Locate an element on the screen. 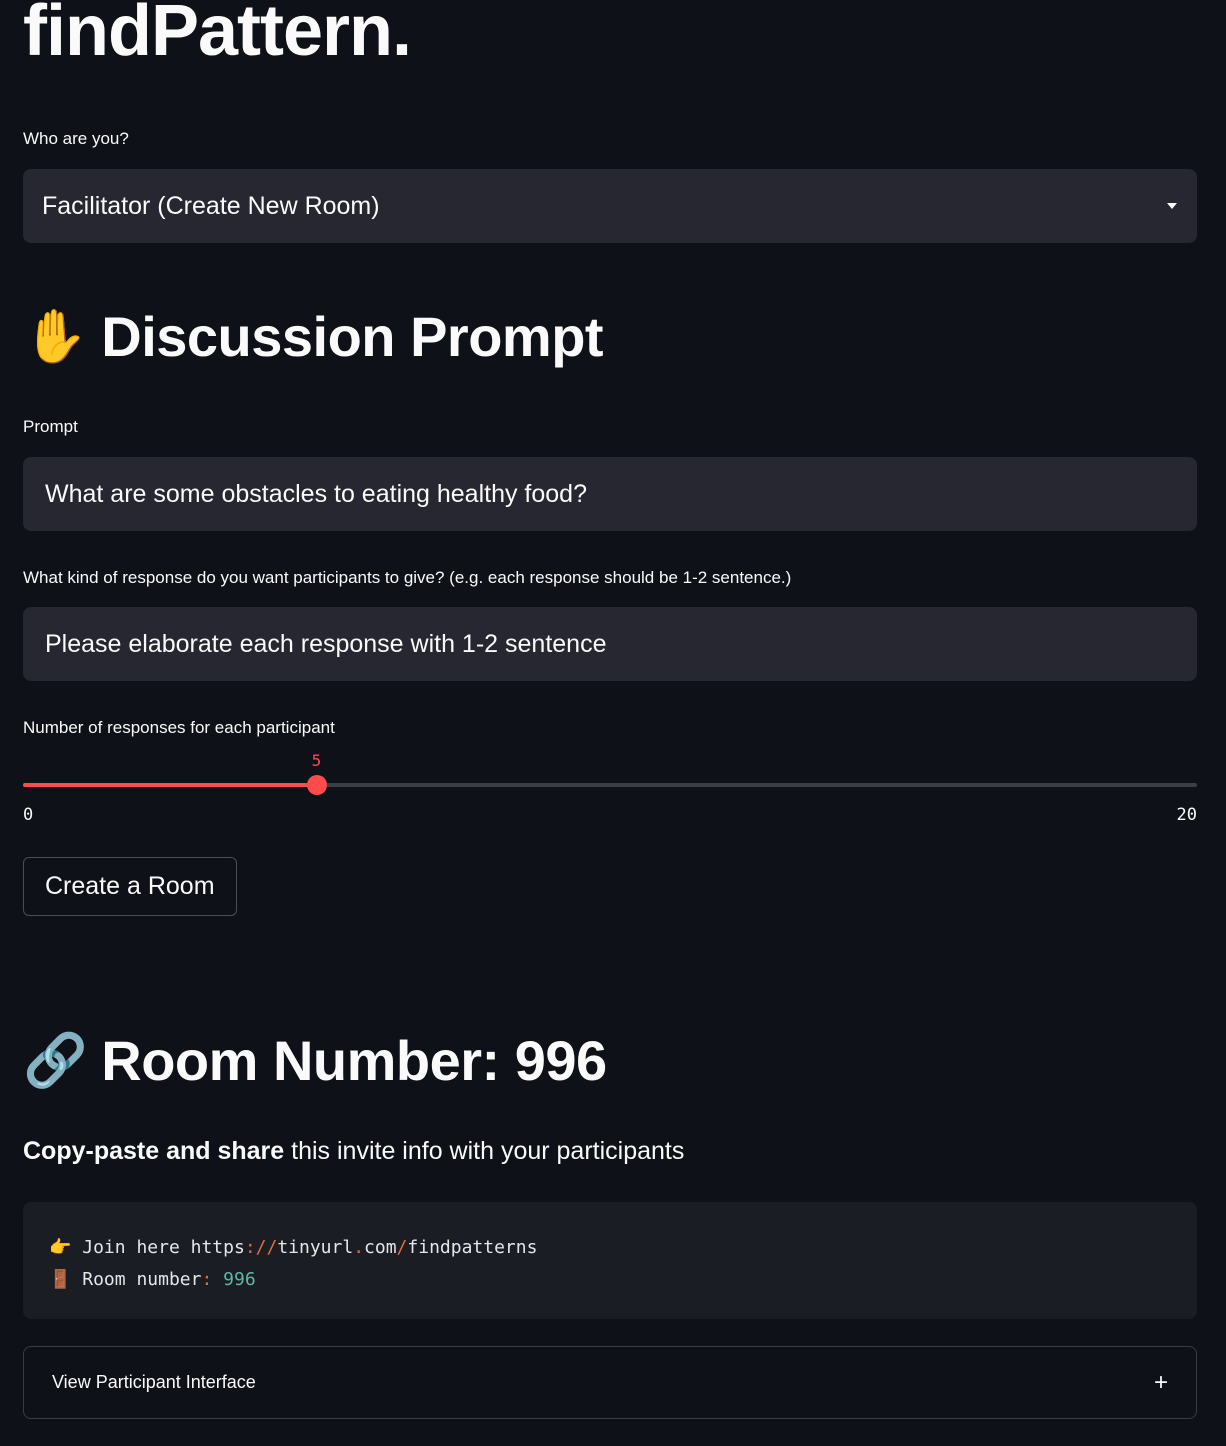 This screenshot has height=1446, width=1226. create-room-button: Create a Room is located at coordinates (130, 886).